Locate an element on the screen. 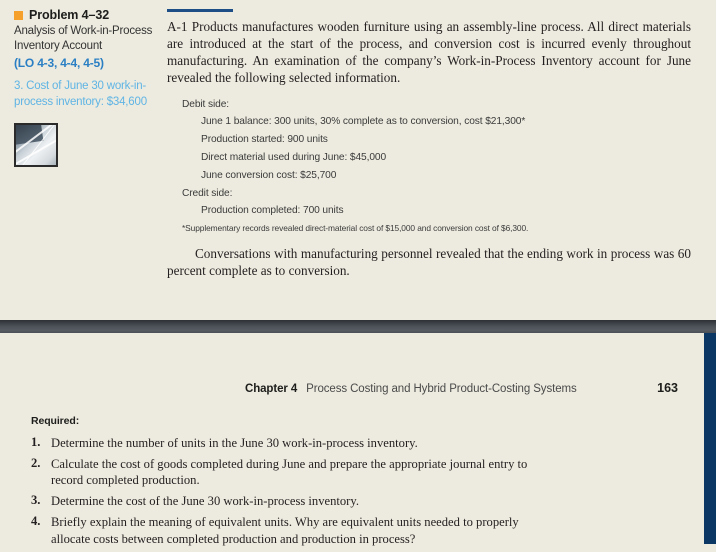  credit-item: Production completed: 700 units is located at coordinates (272, 210).